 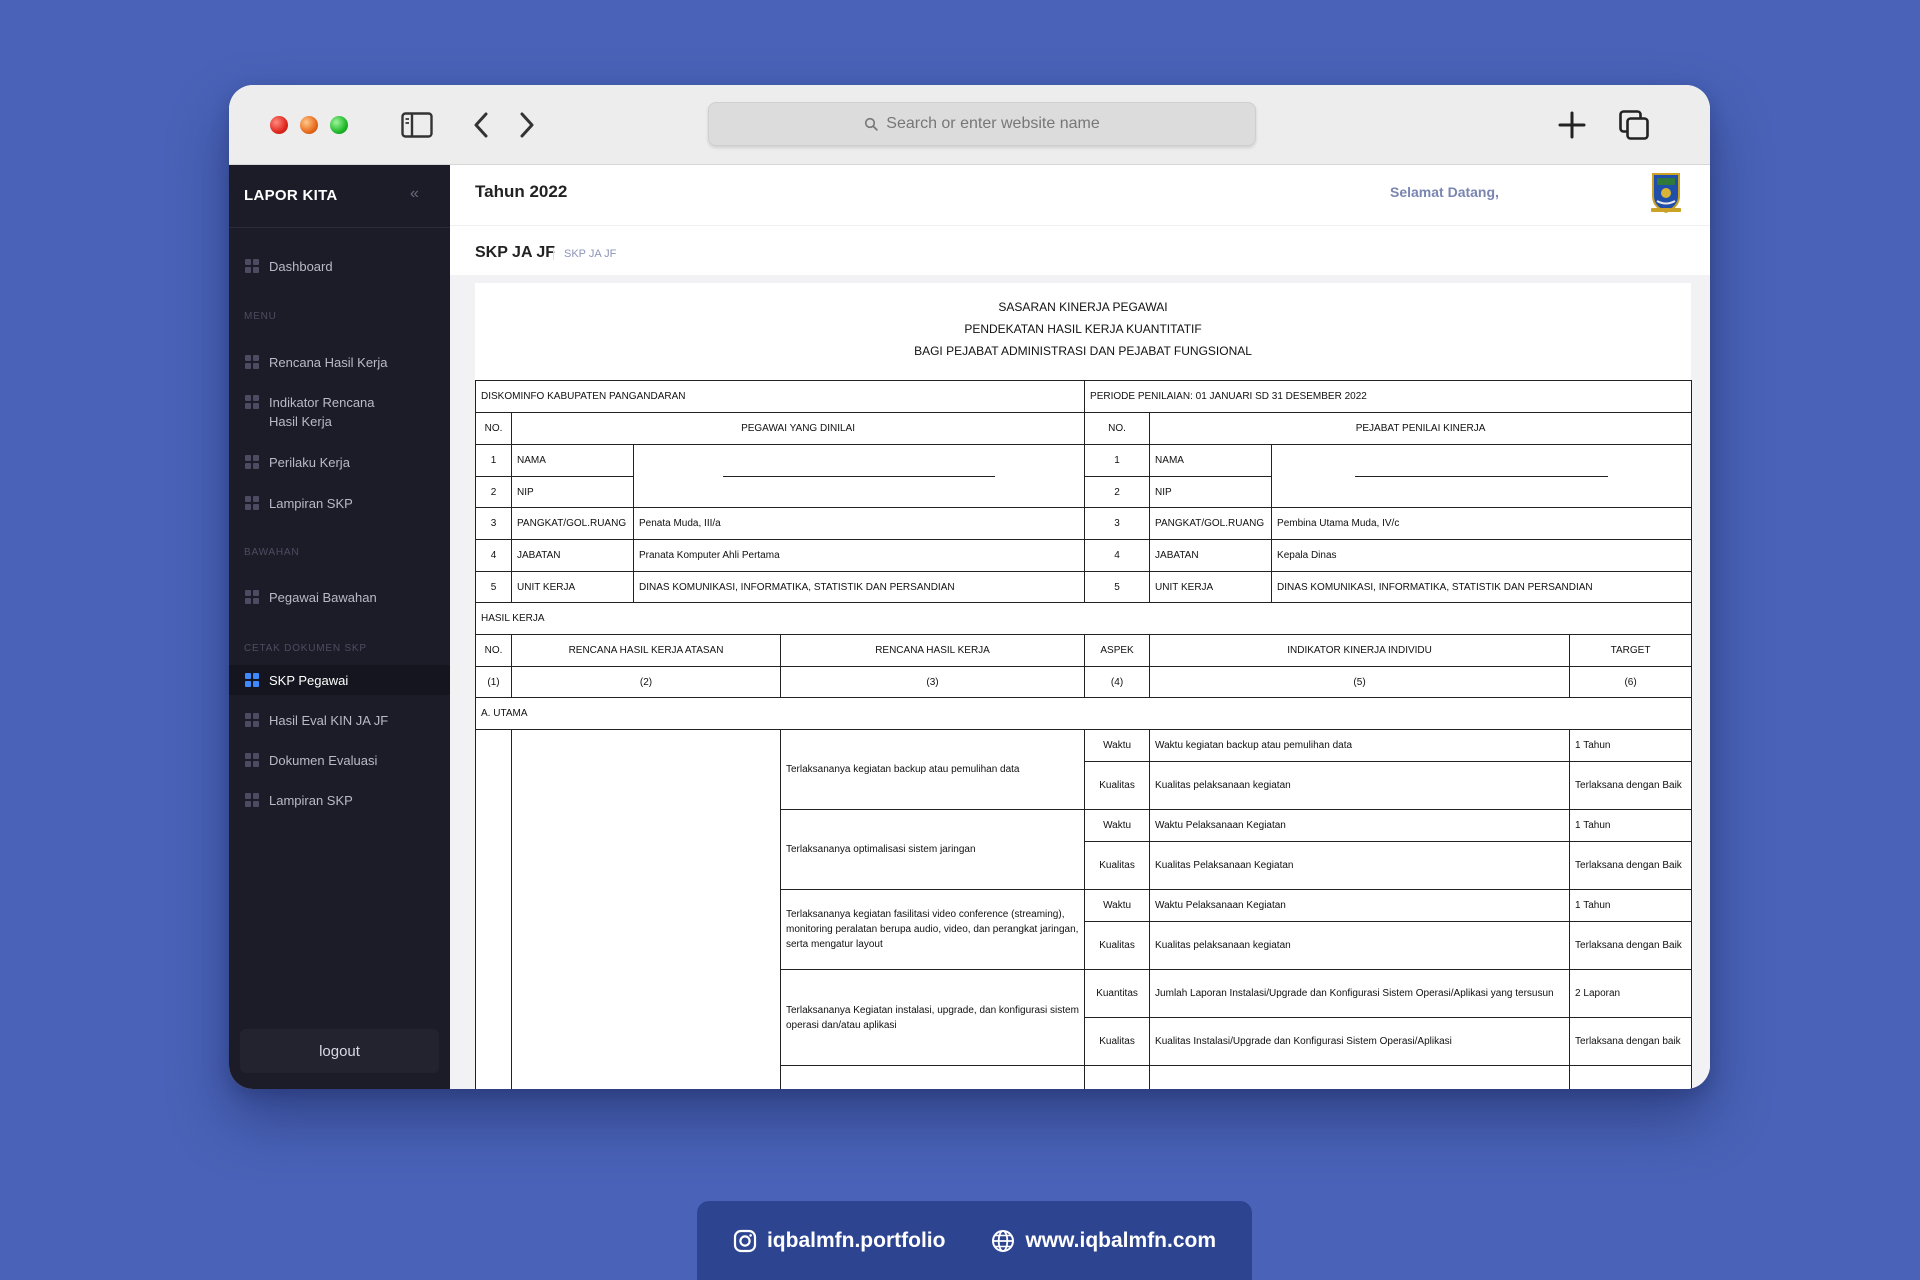 I want to click on back-icon, so click(x=481, y=125).